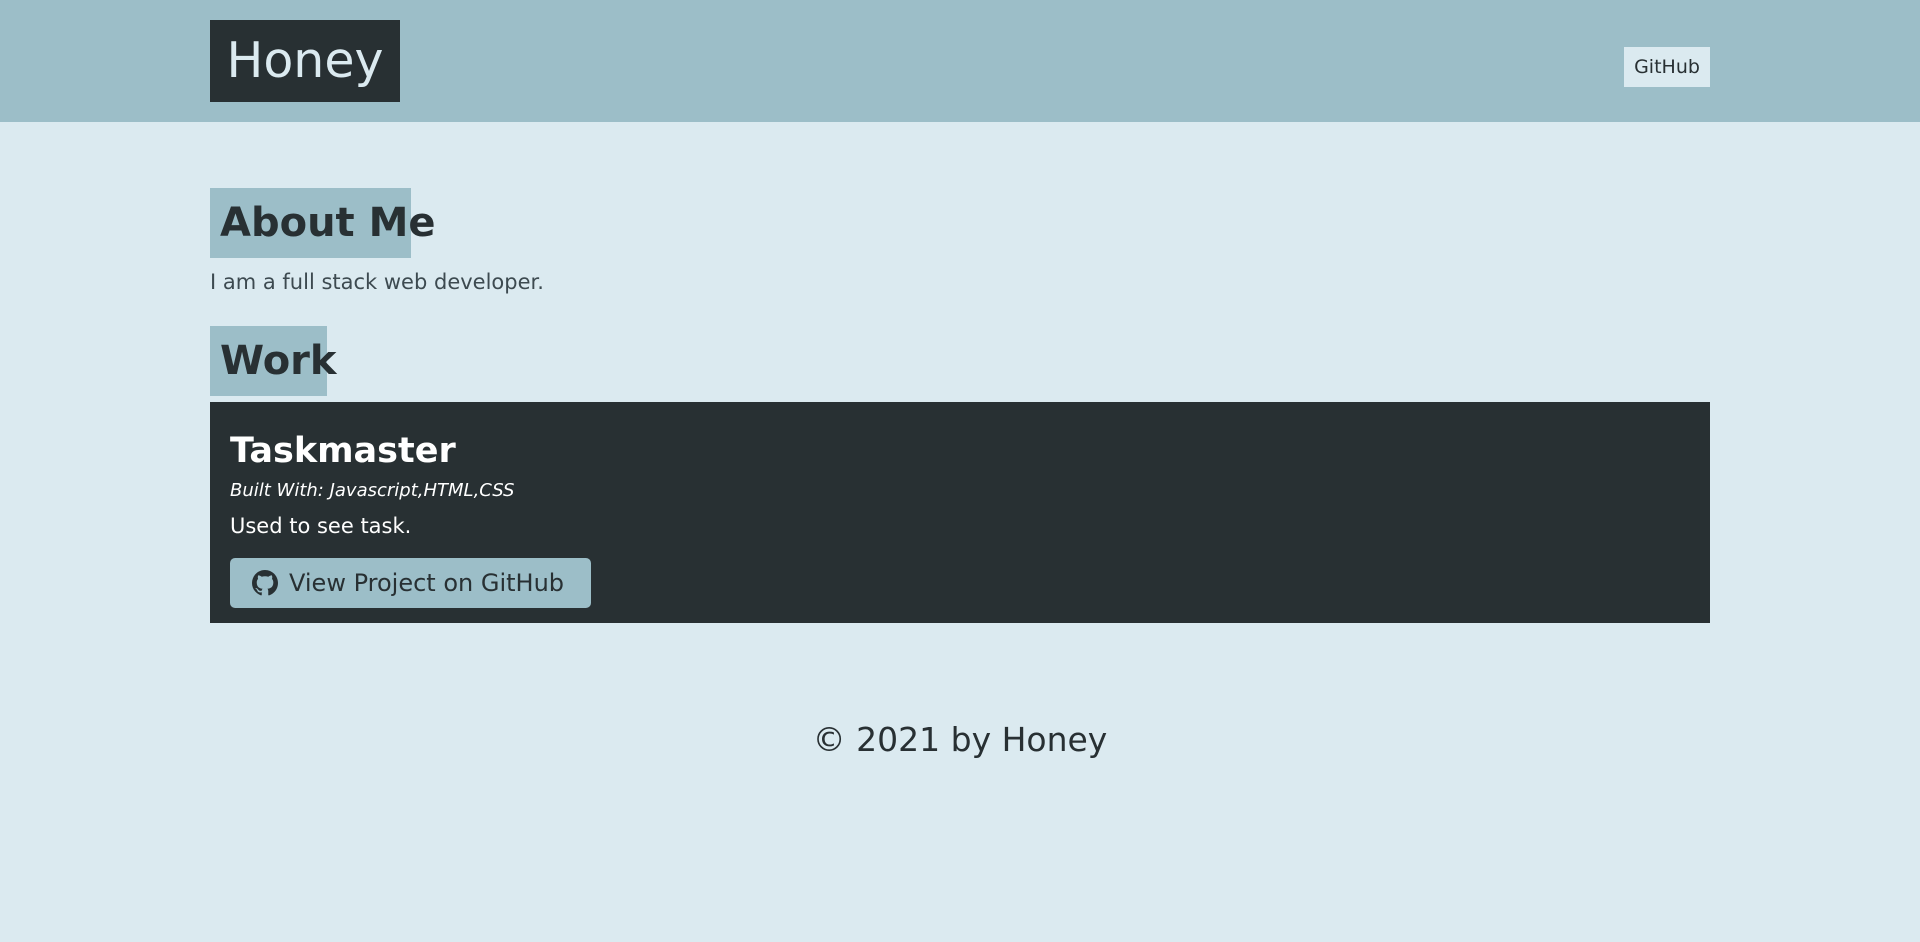  Describe the element at coordinates (343, 451) in the screenshot. I see `project-title: Taskmaster` at that location.